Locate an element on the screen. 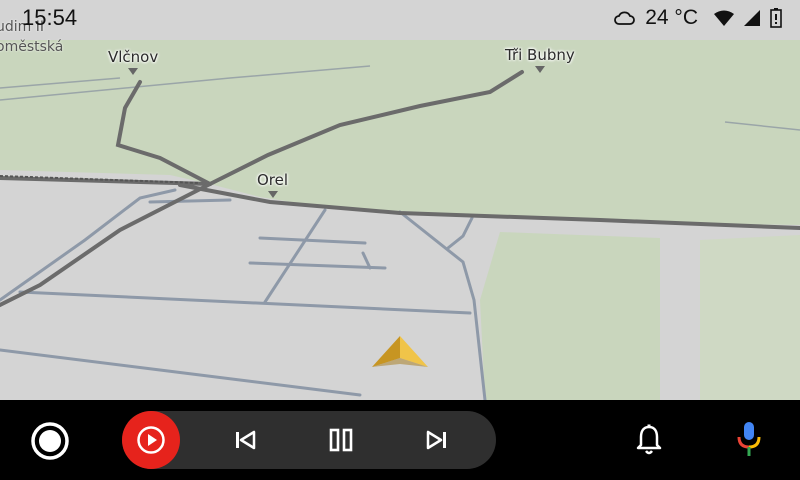  status-icons: 24 °C is located at coordinates (697, 18).